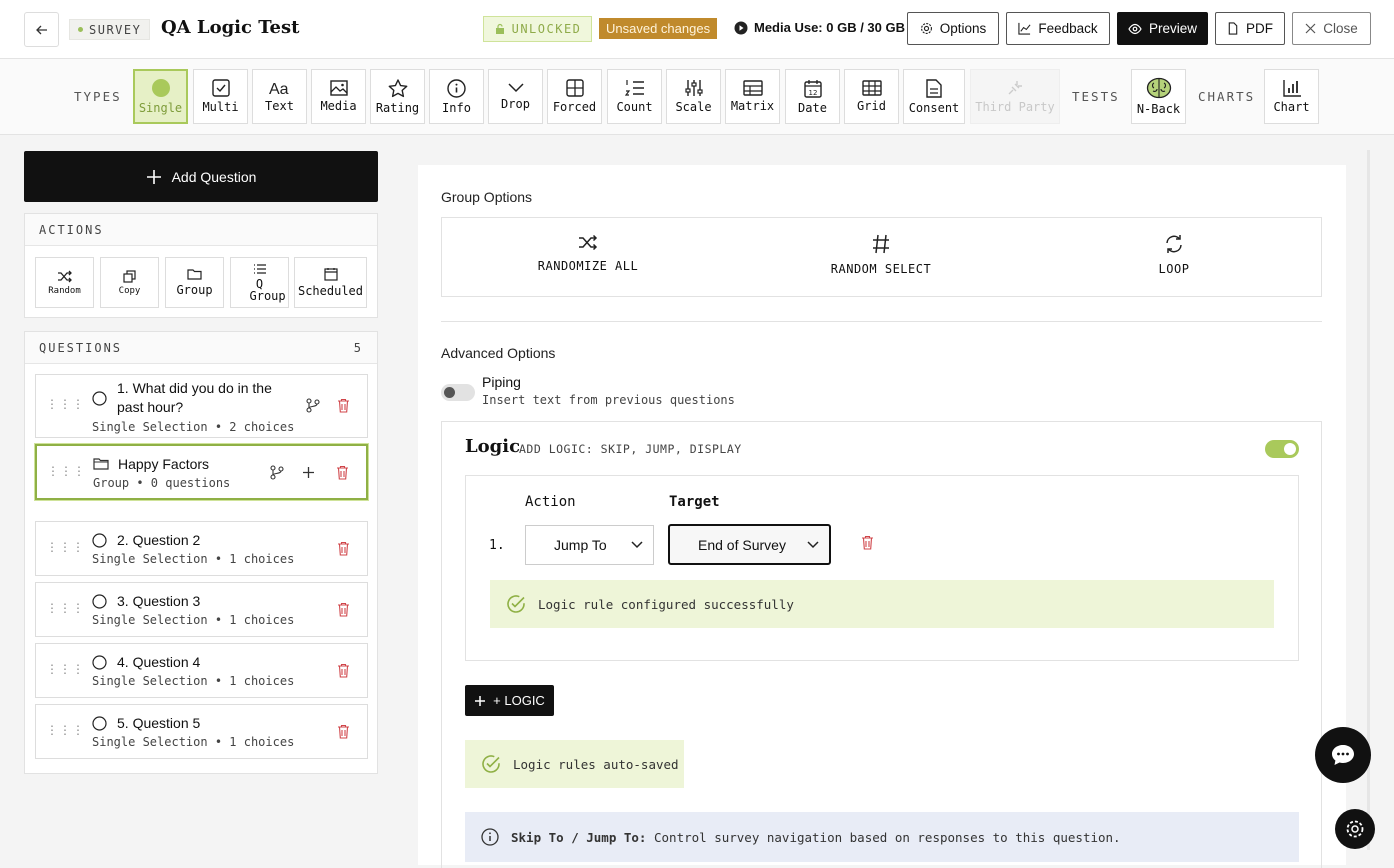  What do you see at coordinates (1162, 28) in the screenshot?
I see `preview-button: Preview` at bounding box center [1162, 28].